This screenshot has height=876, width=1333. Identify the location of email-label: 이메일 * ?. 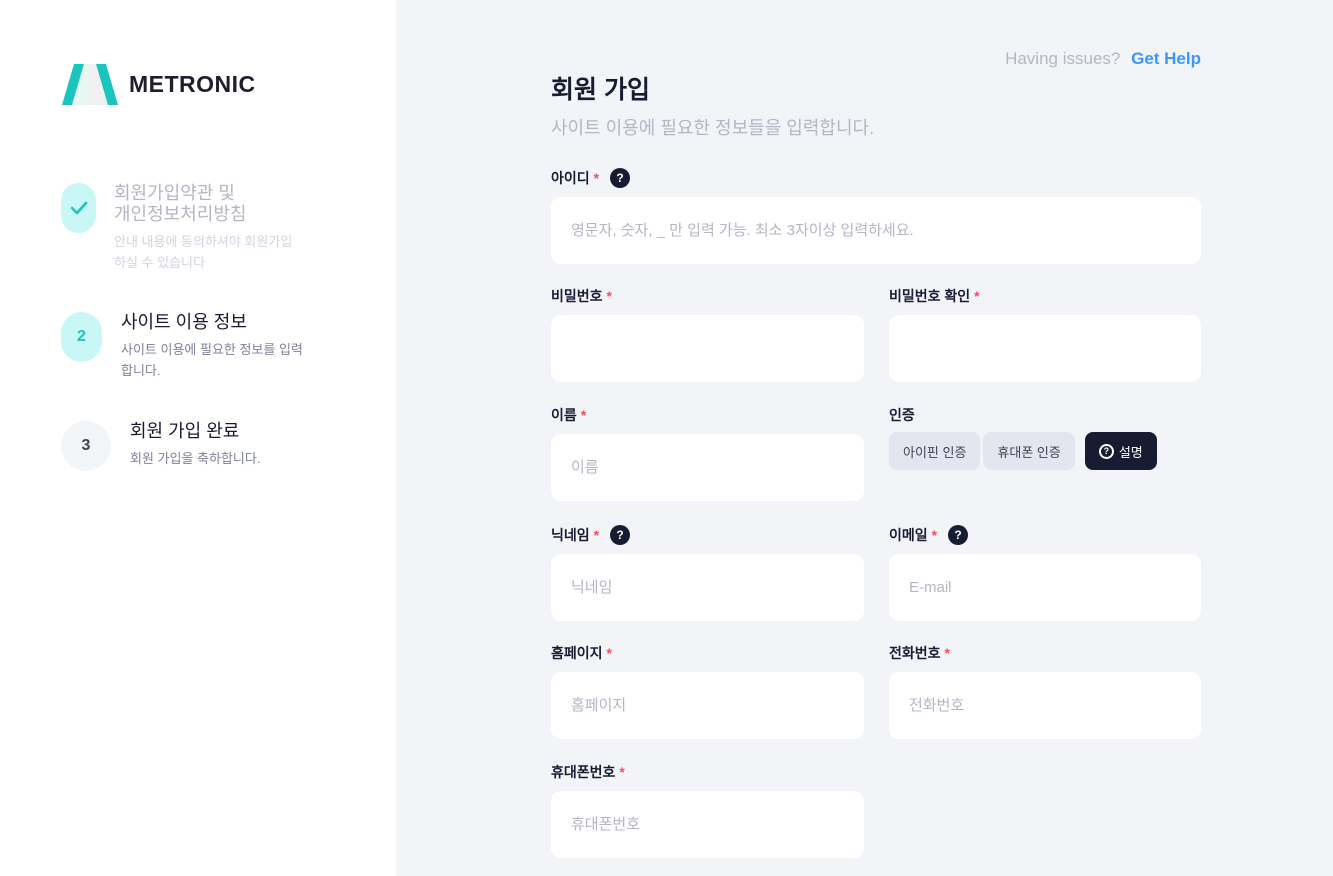
(1045, 535).